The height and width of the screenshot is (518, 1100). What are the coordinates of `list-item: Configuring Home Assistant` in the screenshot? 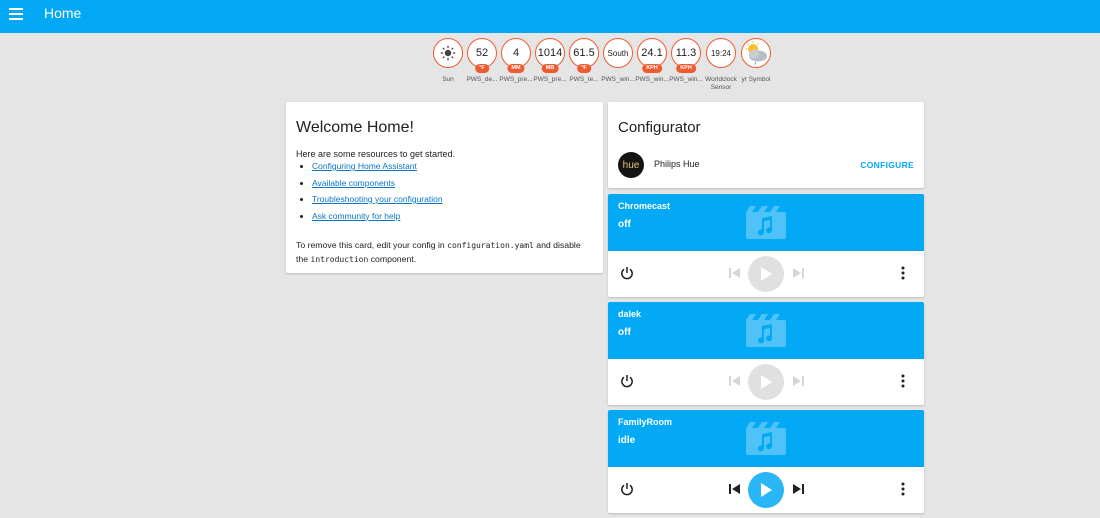 It's located at (377, 166).